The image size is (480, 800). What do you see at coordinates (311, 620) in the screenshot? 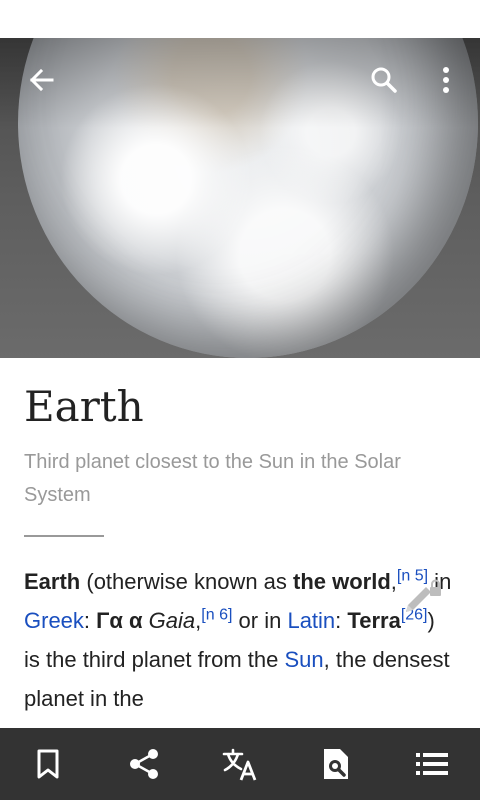
I see `link-latin: Latin` at bounding box center [311, 620].